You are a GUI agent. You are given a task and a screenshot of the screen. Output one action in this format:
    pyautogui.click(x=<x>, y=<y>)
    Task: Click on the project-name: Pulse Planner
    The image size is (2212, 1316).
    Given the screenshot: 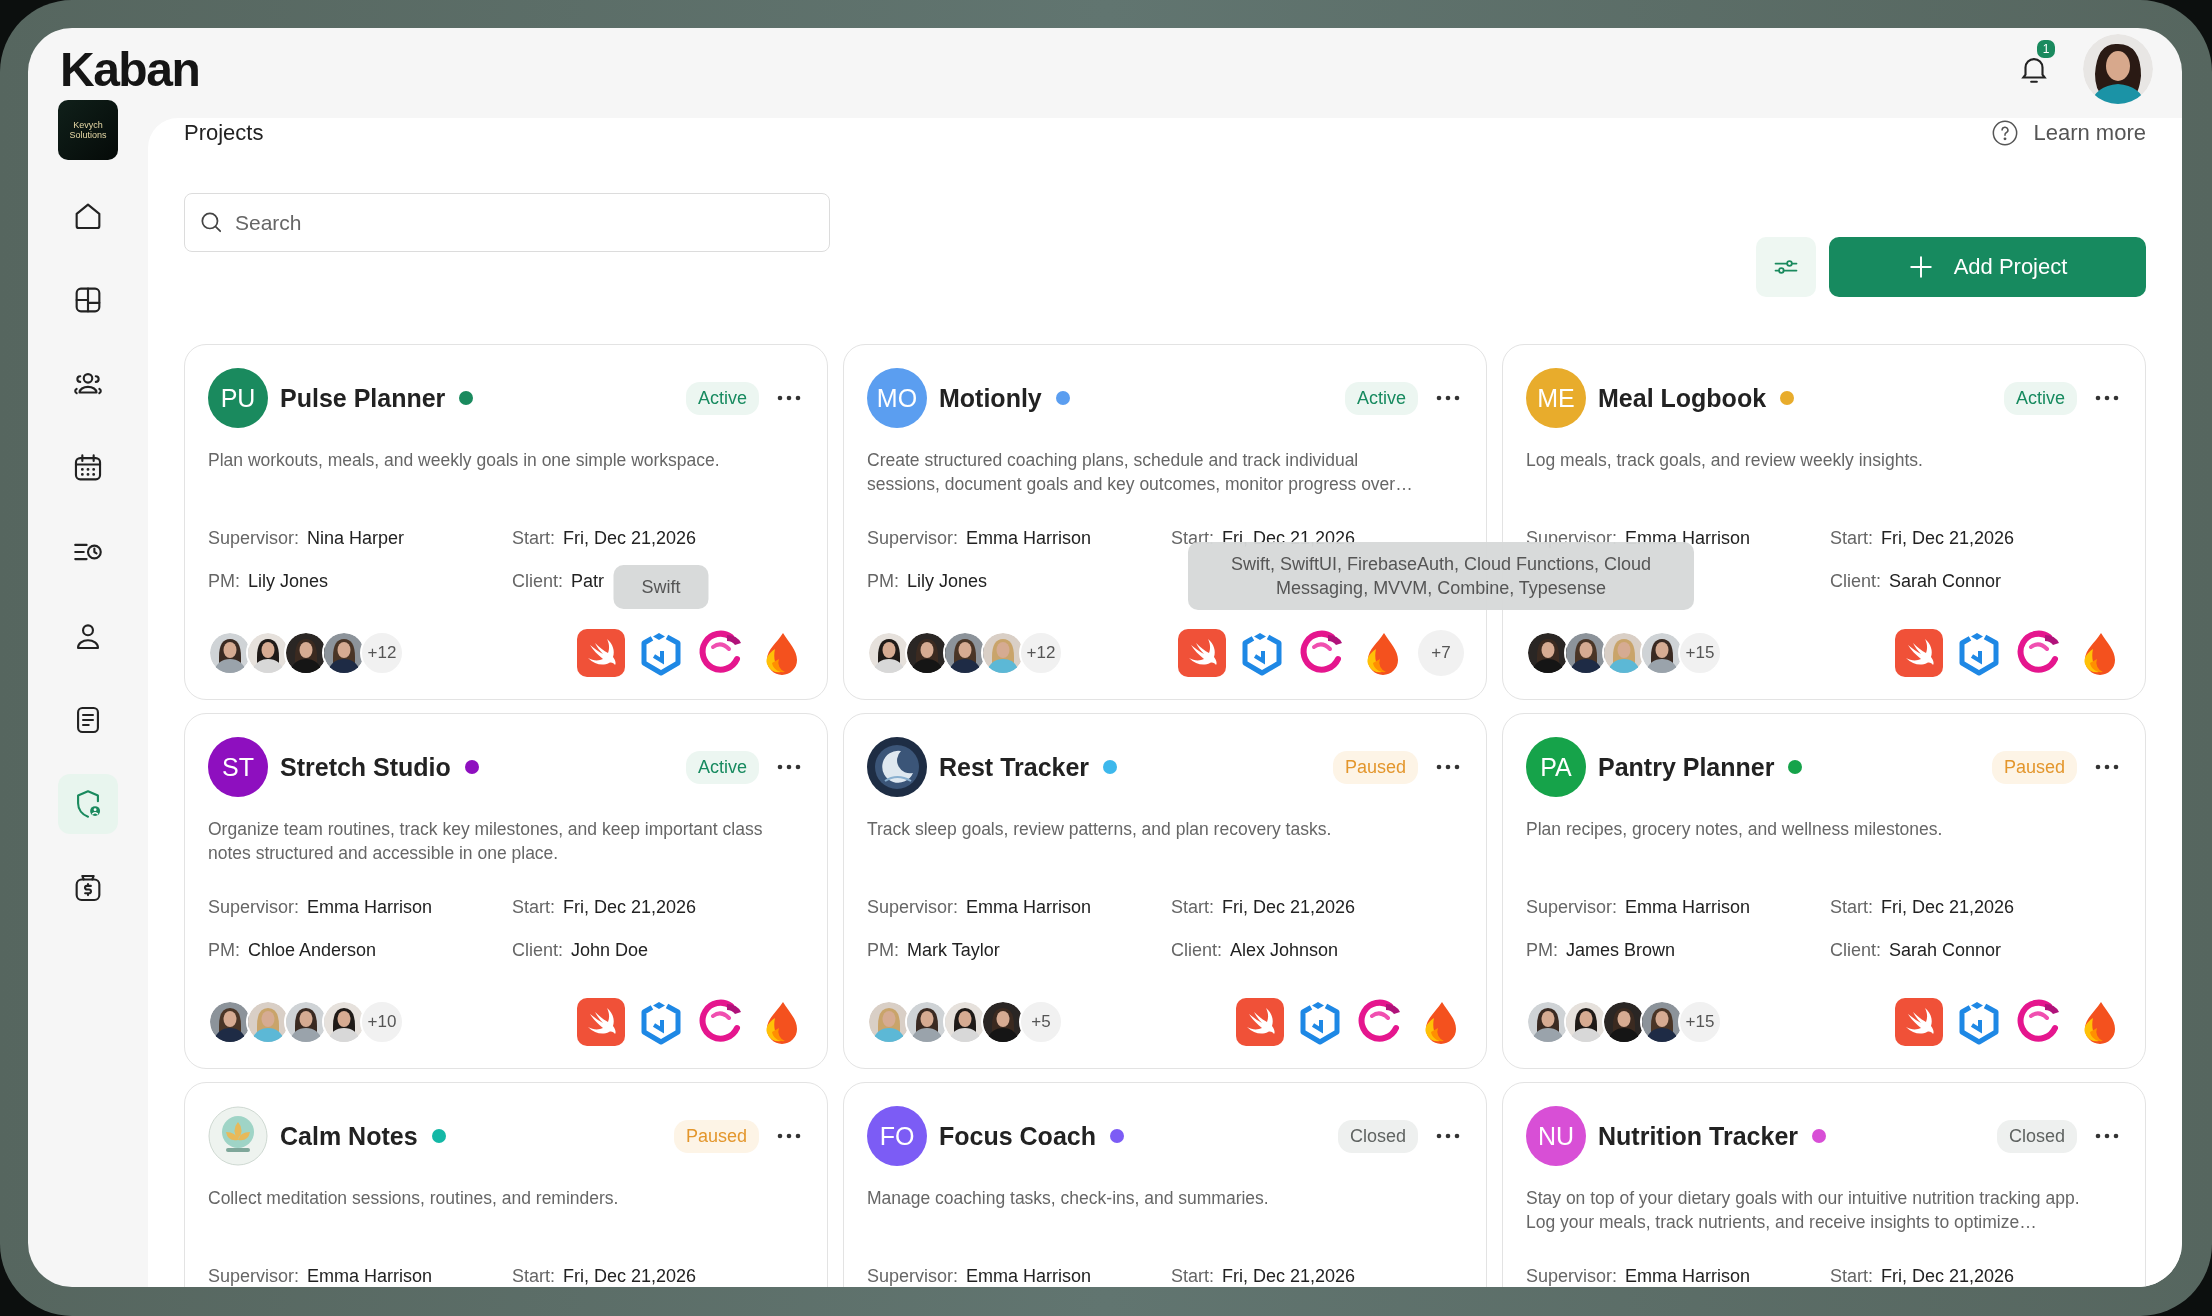 What is the action you would take?
    pyautogui.click(x=363, y=398)
    